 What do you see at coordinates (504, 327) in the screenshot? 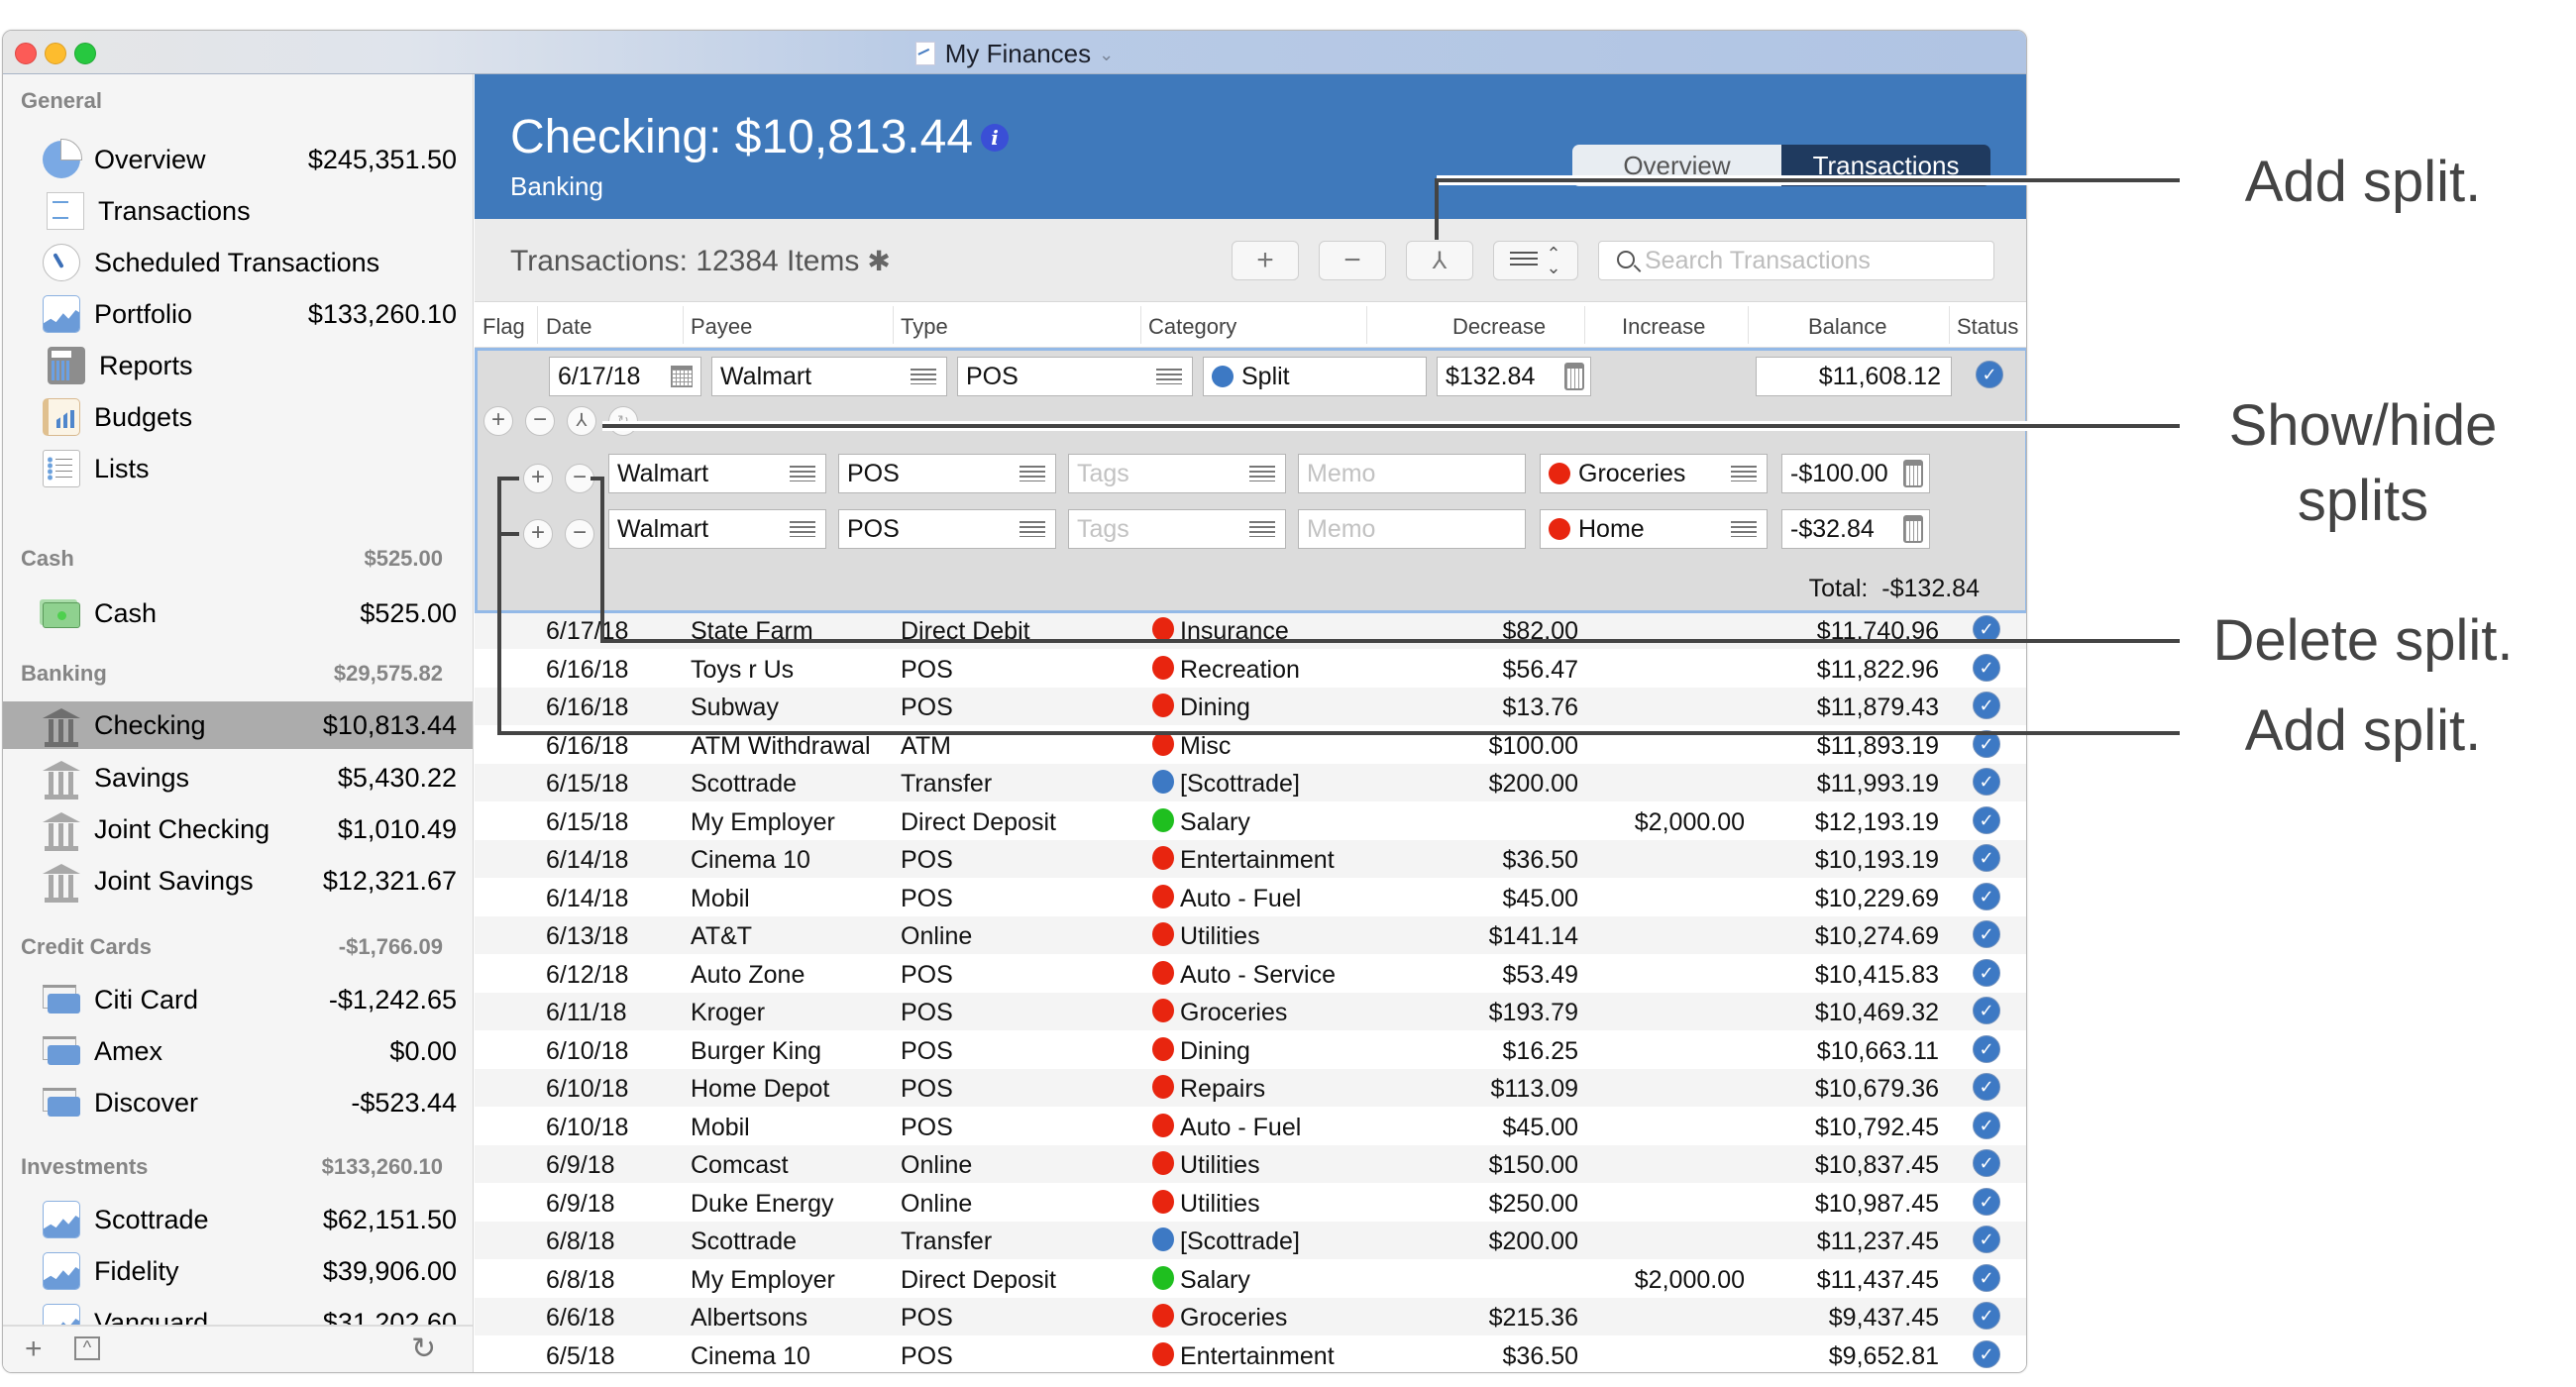
I see `column-header-flag: Flag` at bounding box center [504, 327].